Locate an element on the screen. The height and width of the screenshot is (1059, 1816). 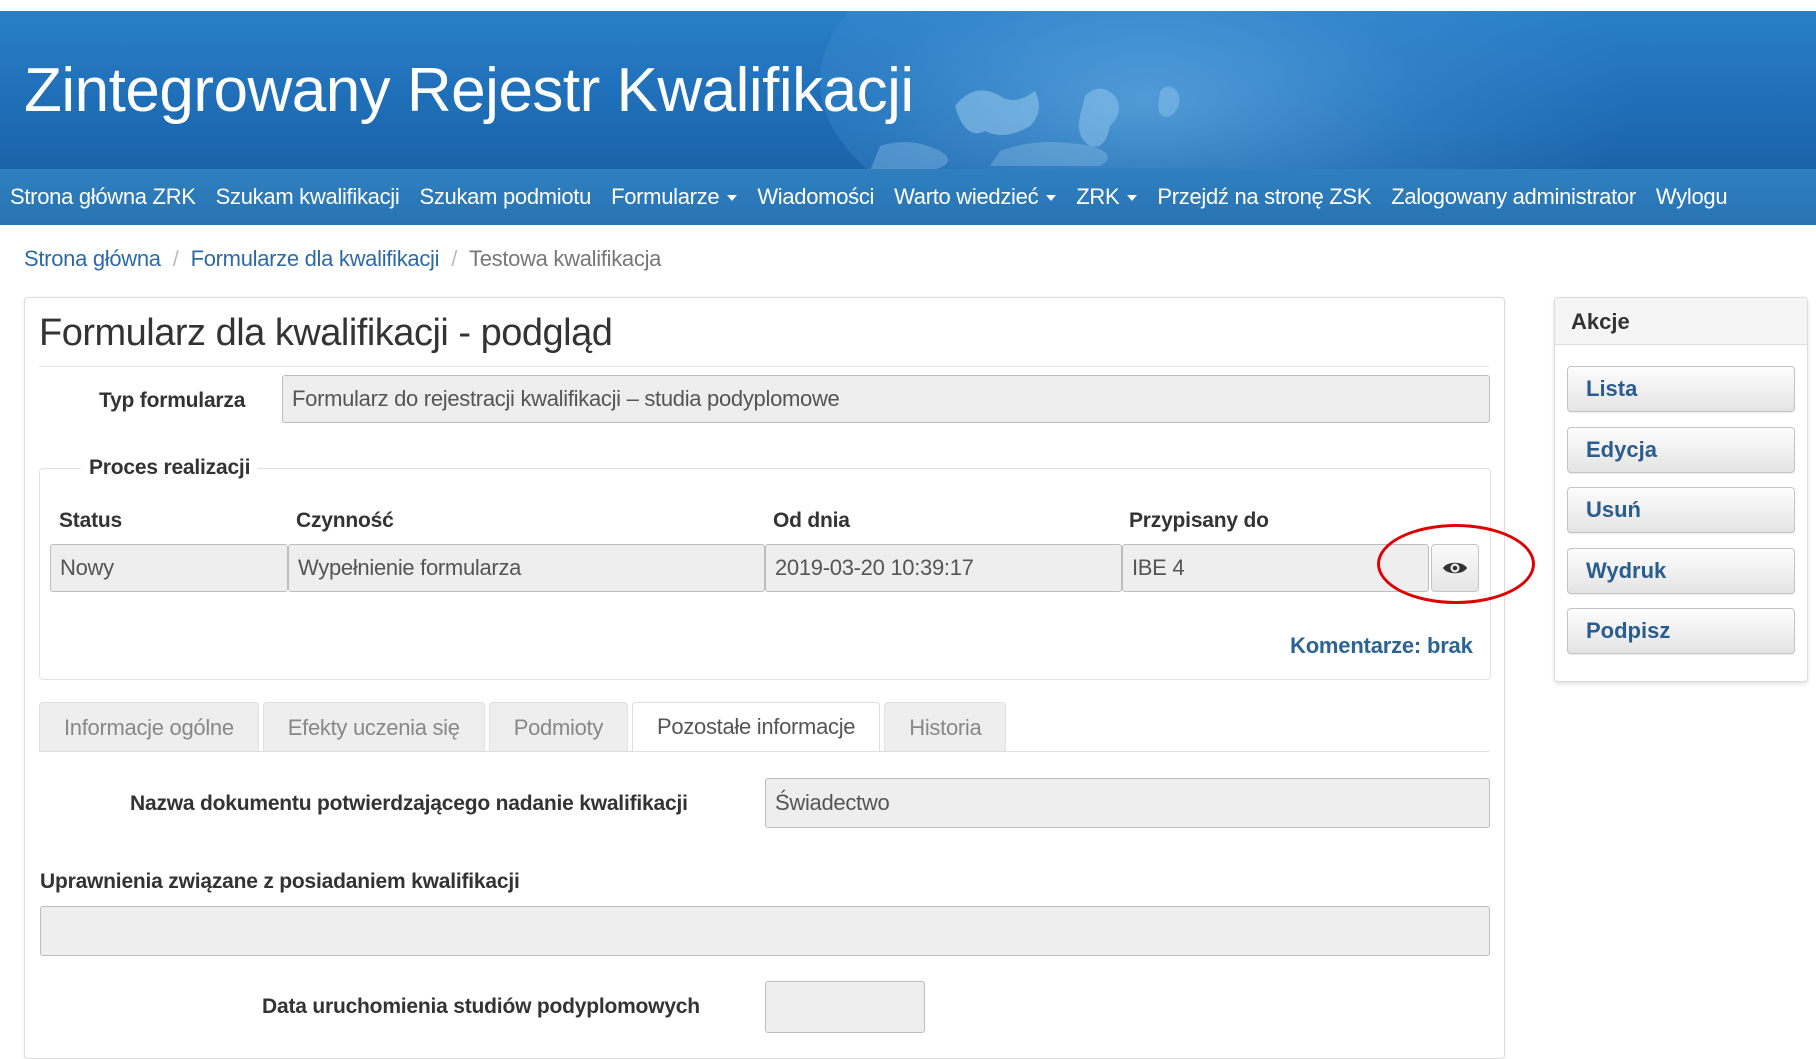
status-field: Nowy is located at coordinates (169, 568).